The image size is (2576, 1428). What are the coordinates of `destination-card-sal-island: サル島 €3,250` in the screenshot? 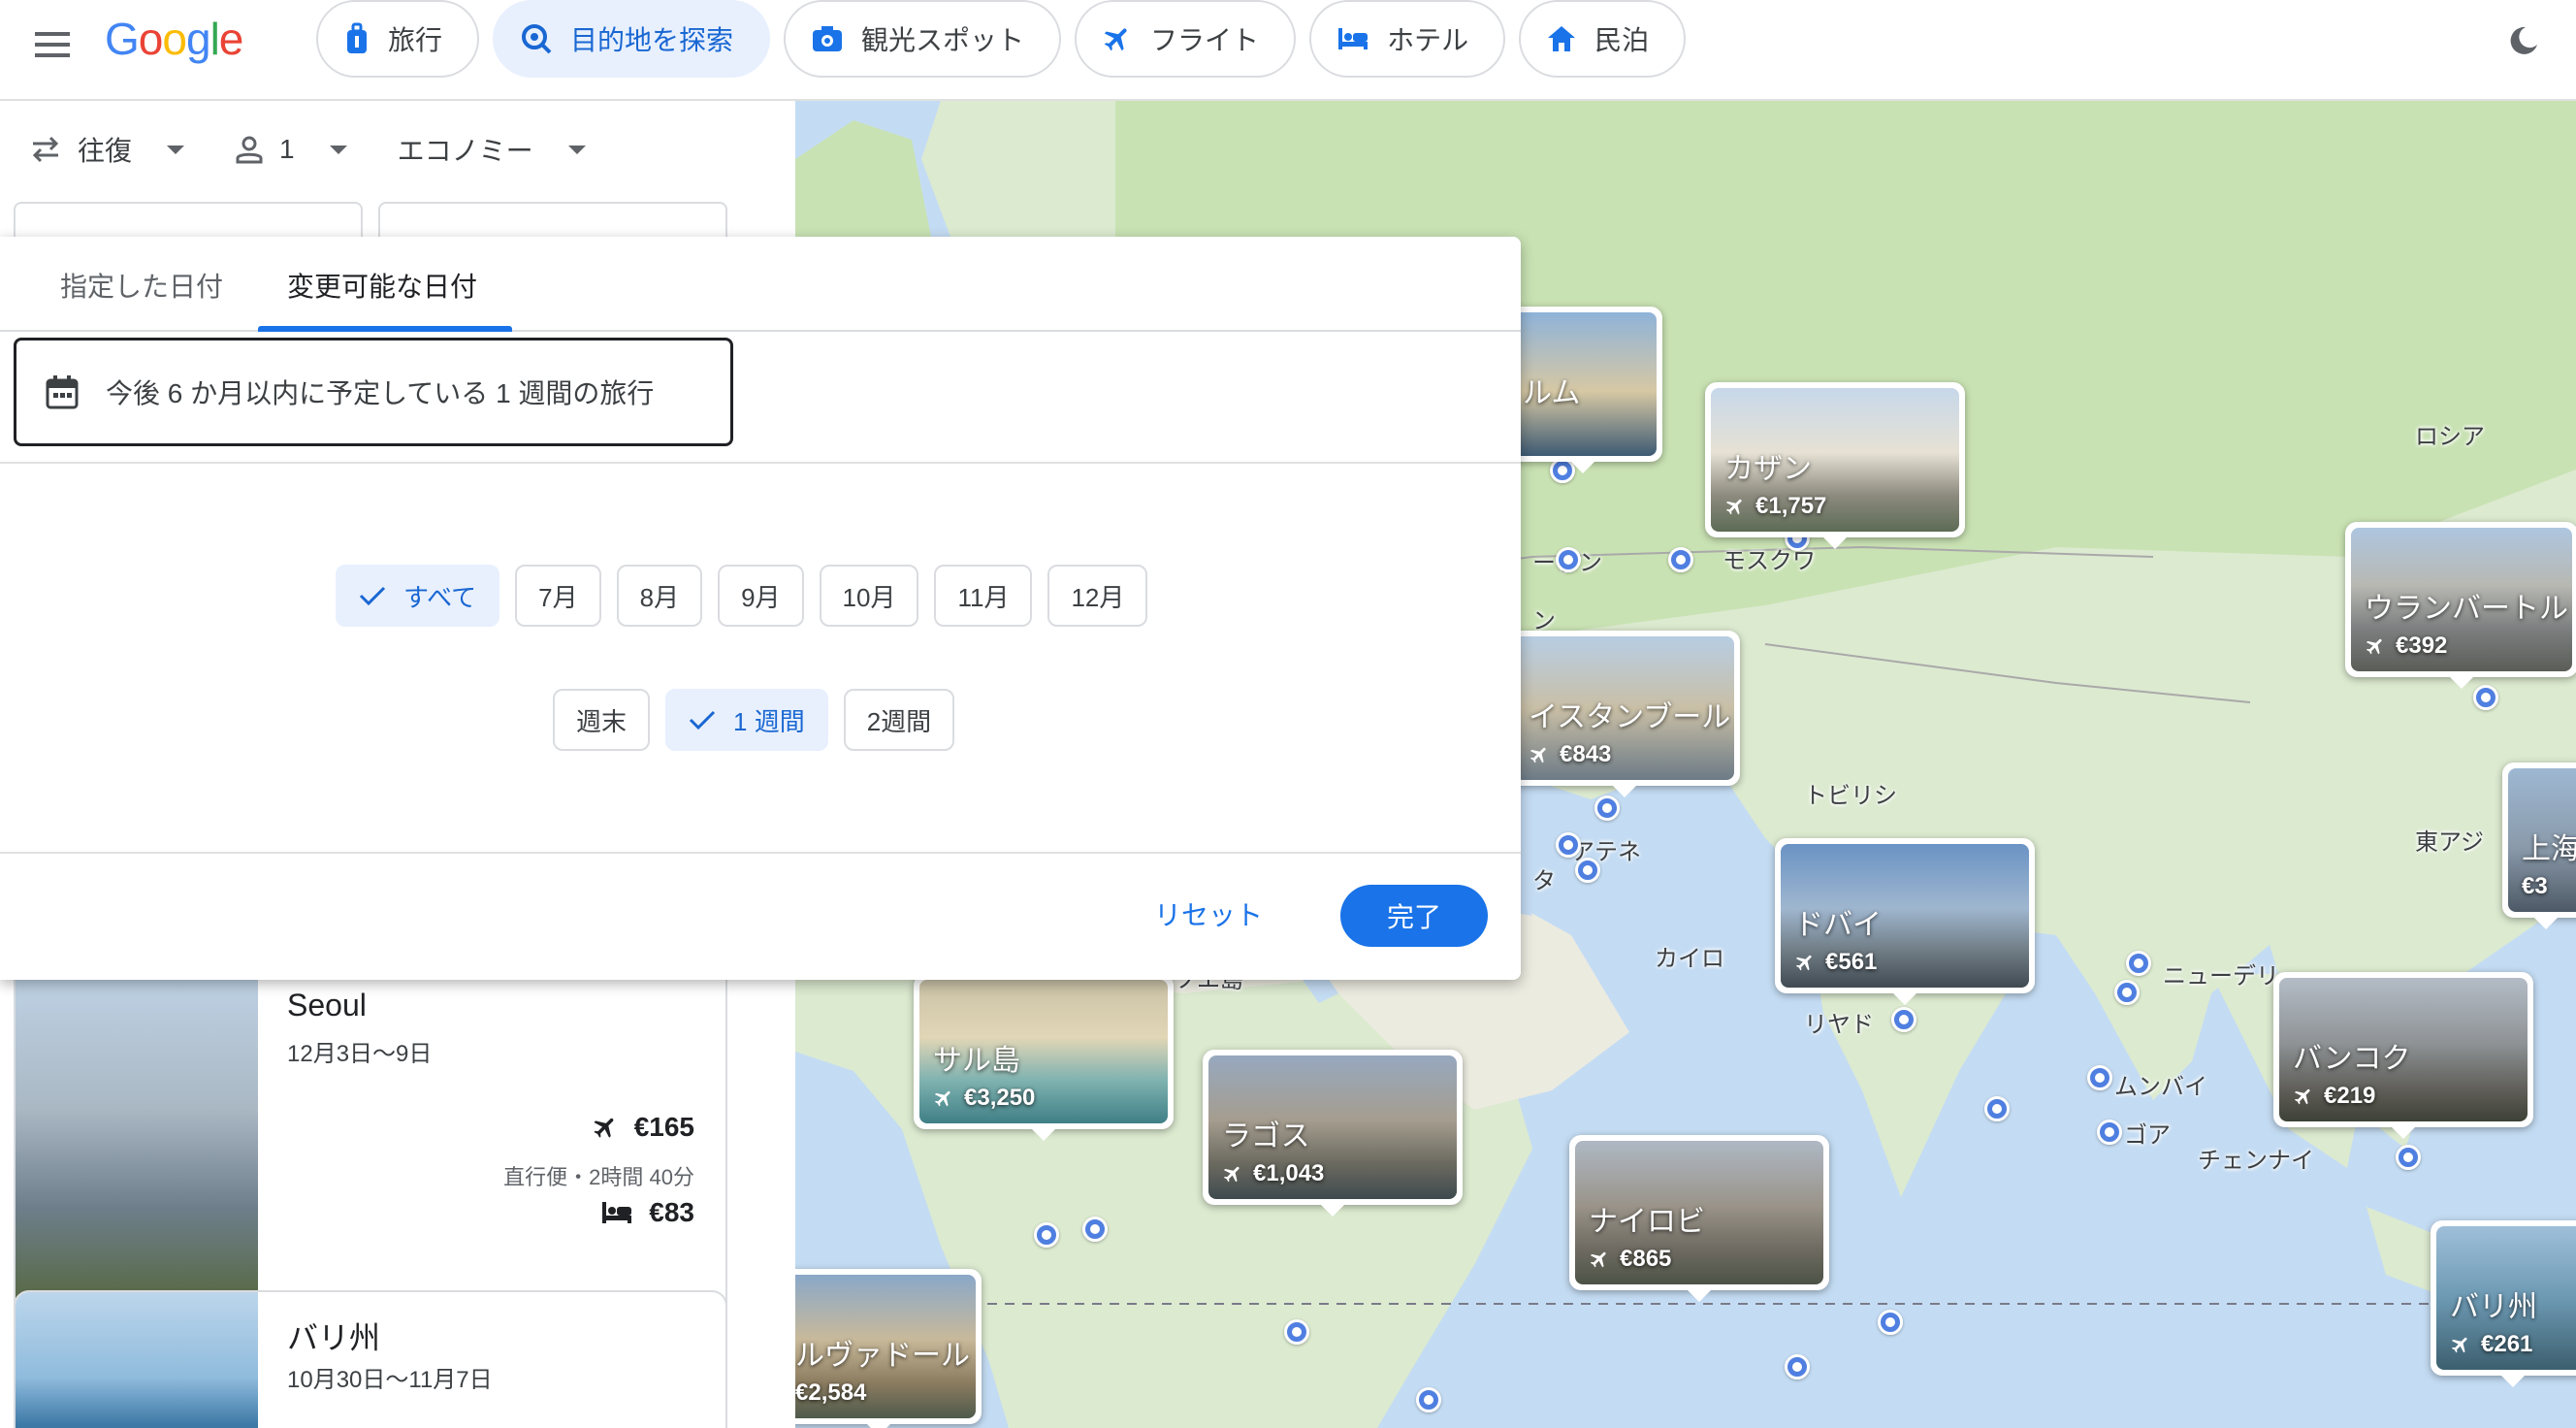 It's located at (1044, 1057).